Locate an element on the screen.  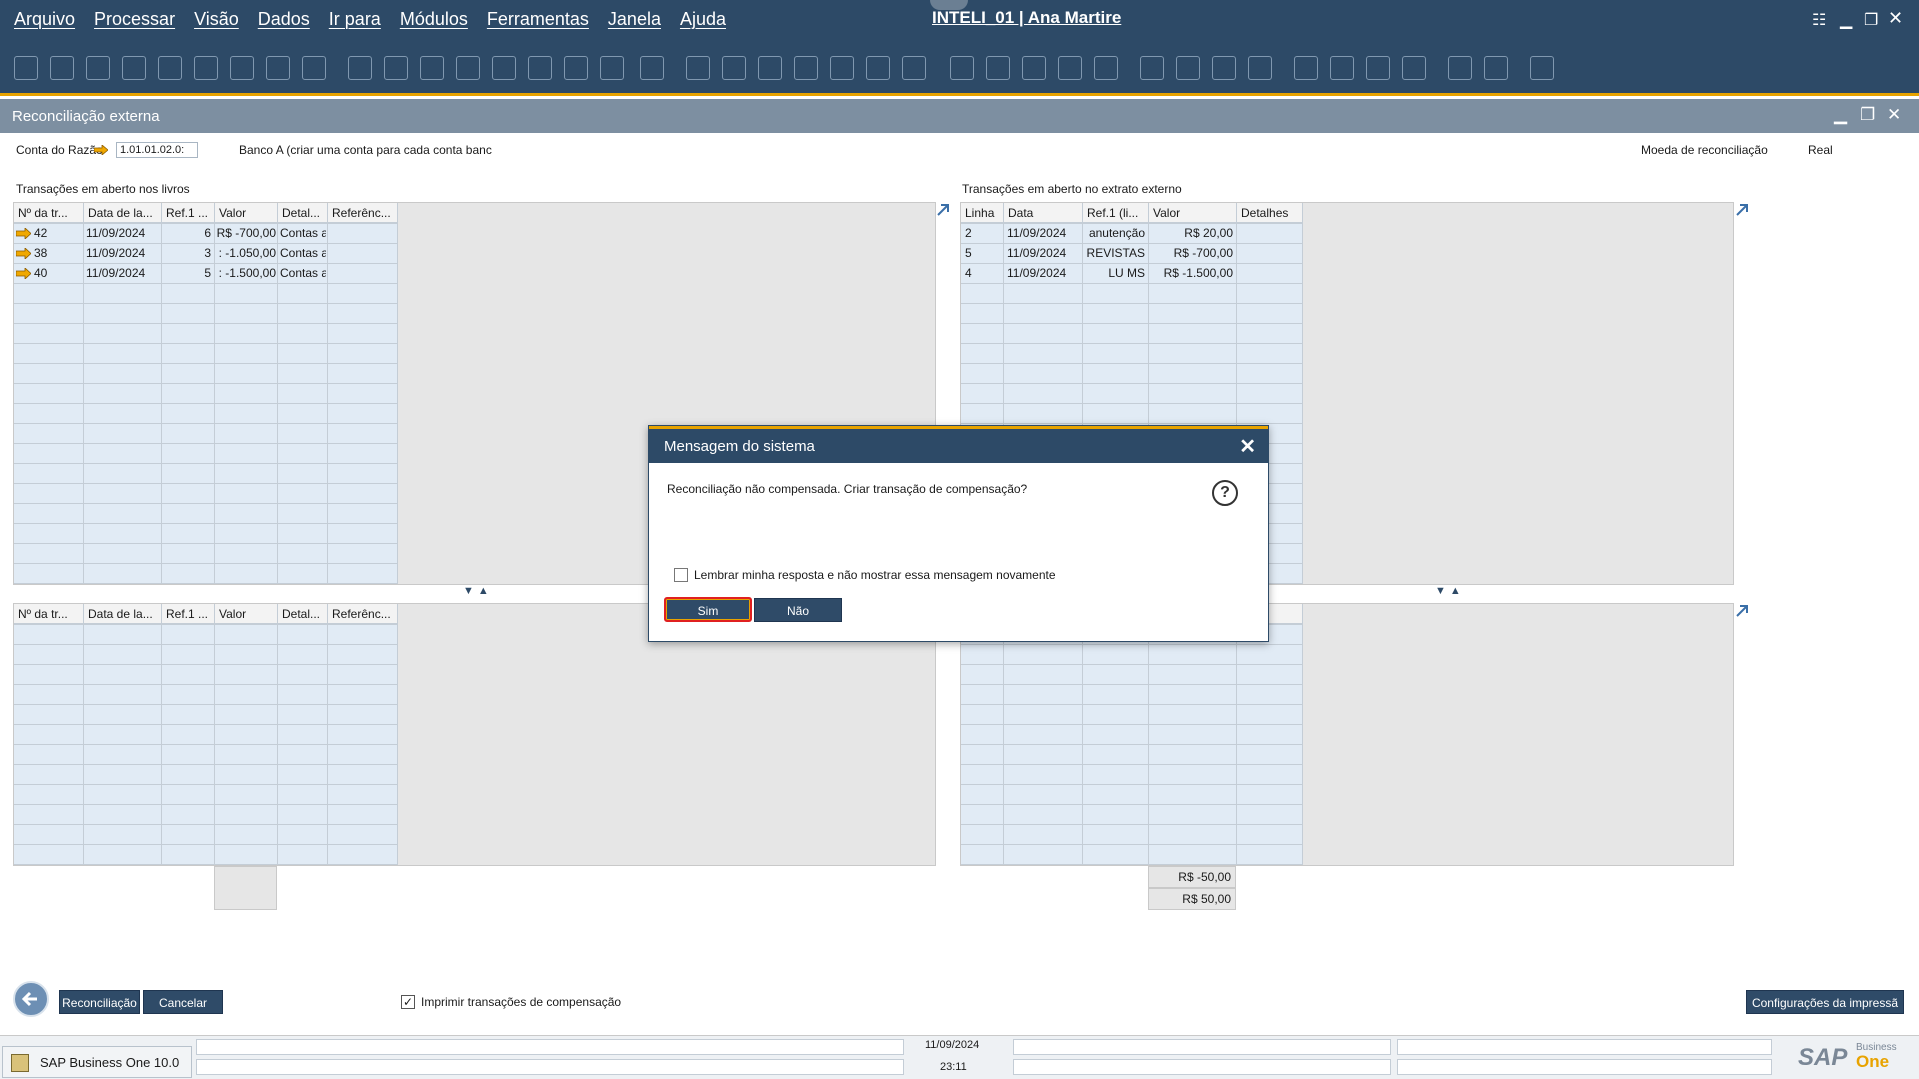
menu-item-visao: Visão is located at coordinates (216, 19).